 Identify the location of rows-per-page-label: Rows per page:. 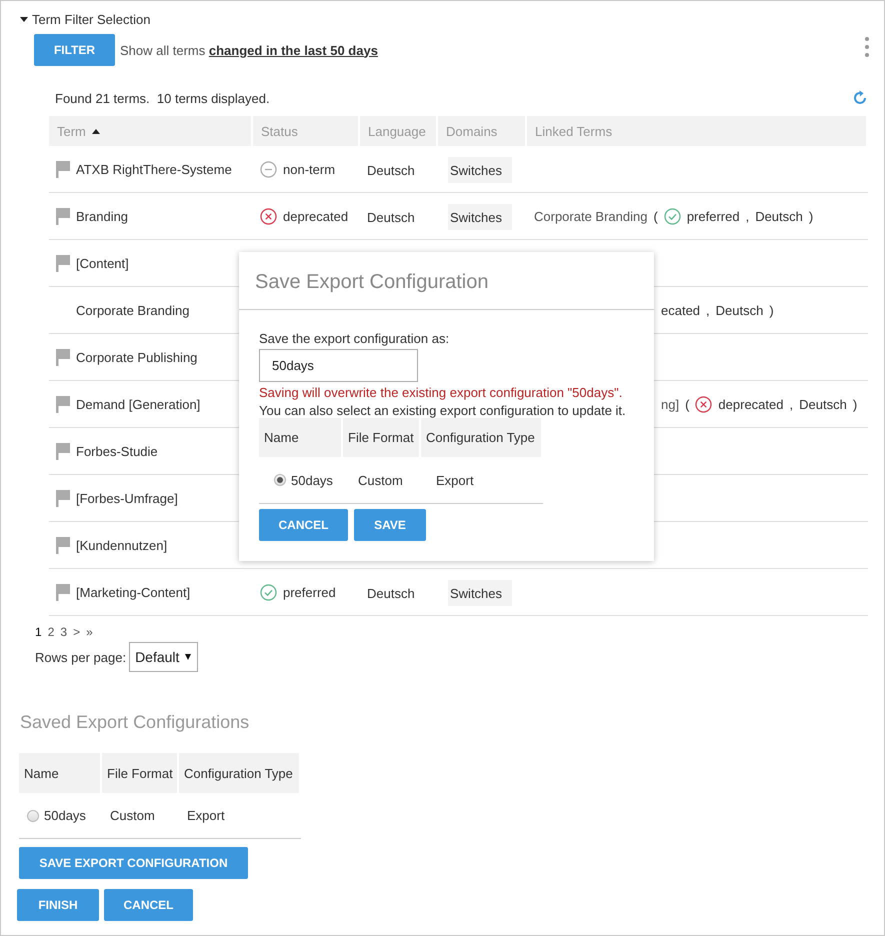
(80, 657).